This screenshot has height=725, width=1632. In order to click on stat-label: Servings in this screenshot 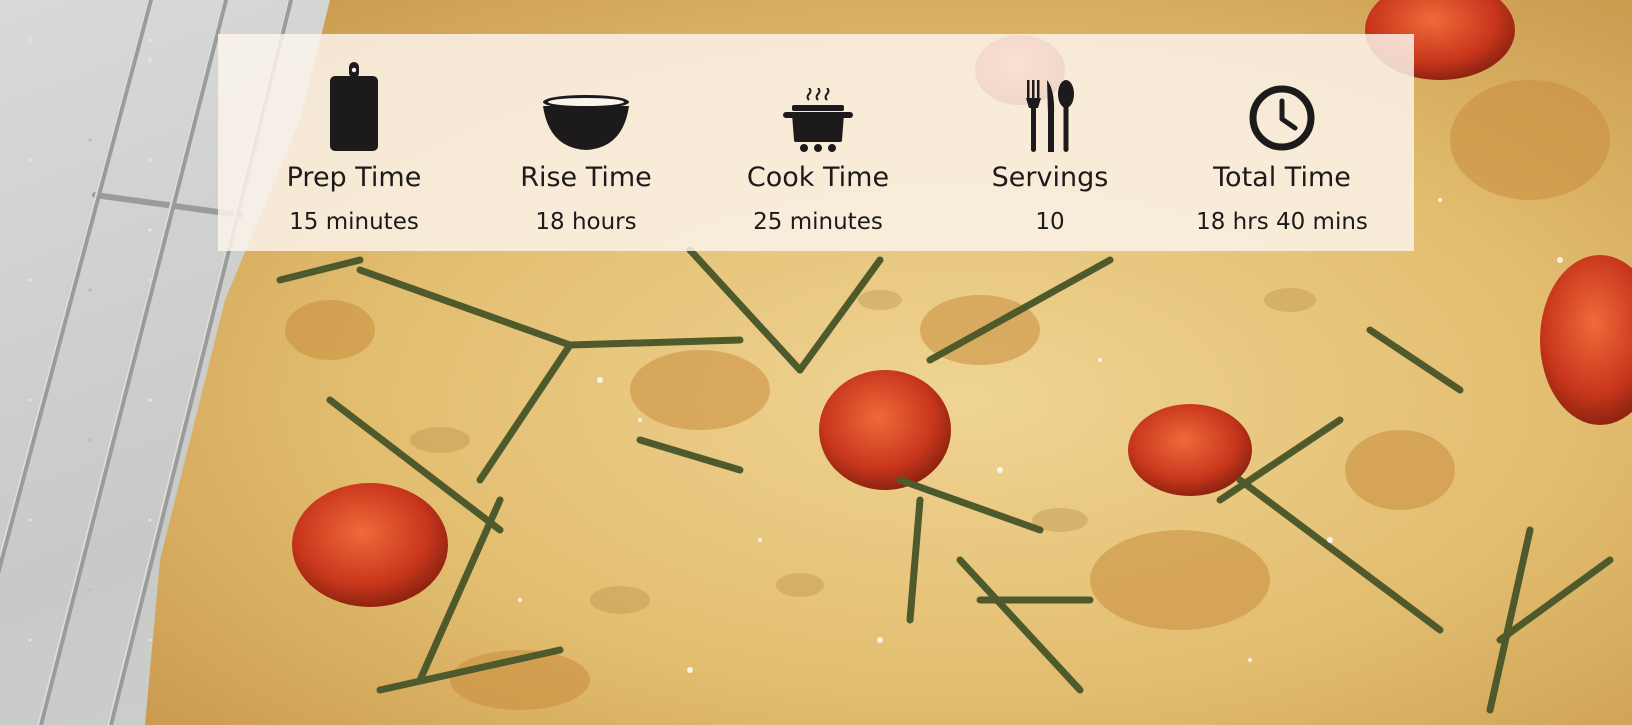, I will do `click(1050, 177)`.